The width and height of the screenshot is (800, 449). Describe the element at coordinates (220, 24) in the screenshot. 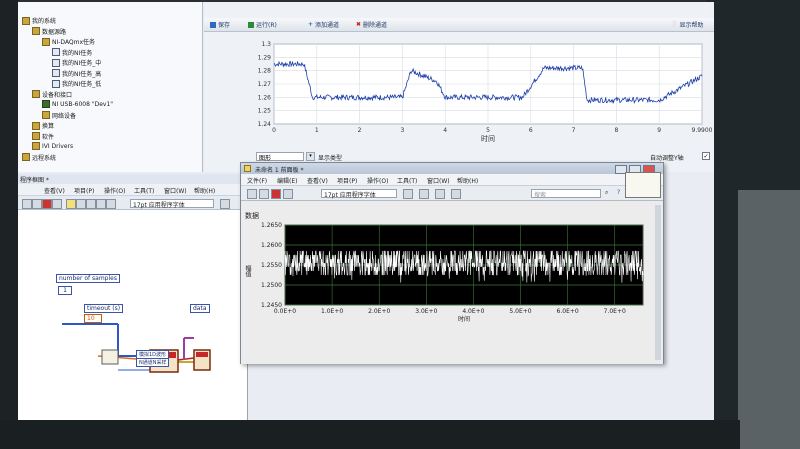

I see `save-button: 保存` at that location.